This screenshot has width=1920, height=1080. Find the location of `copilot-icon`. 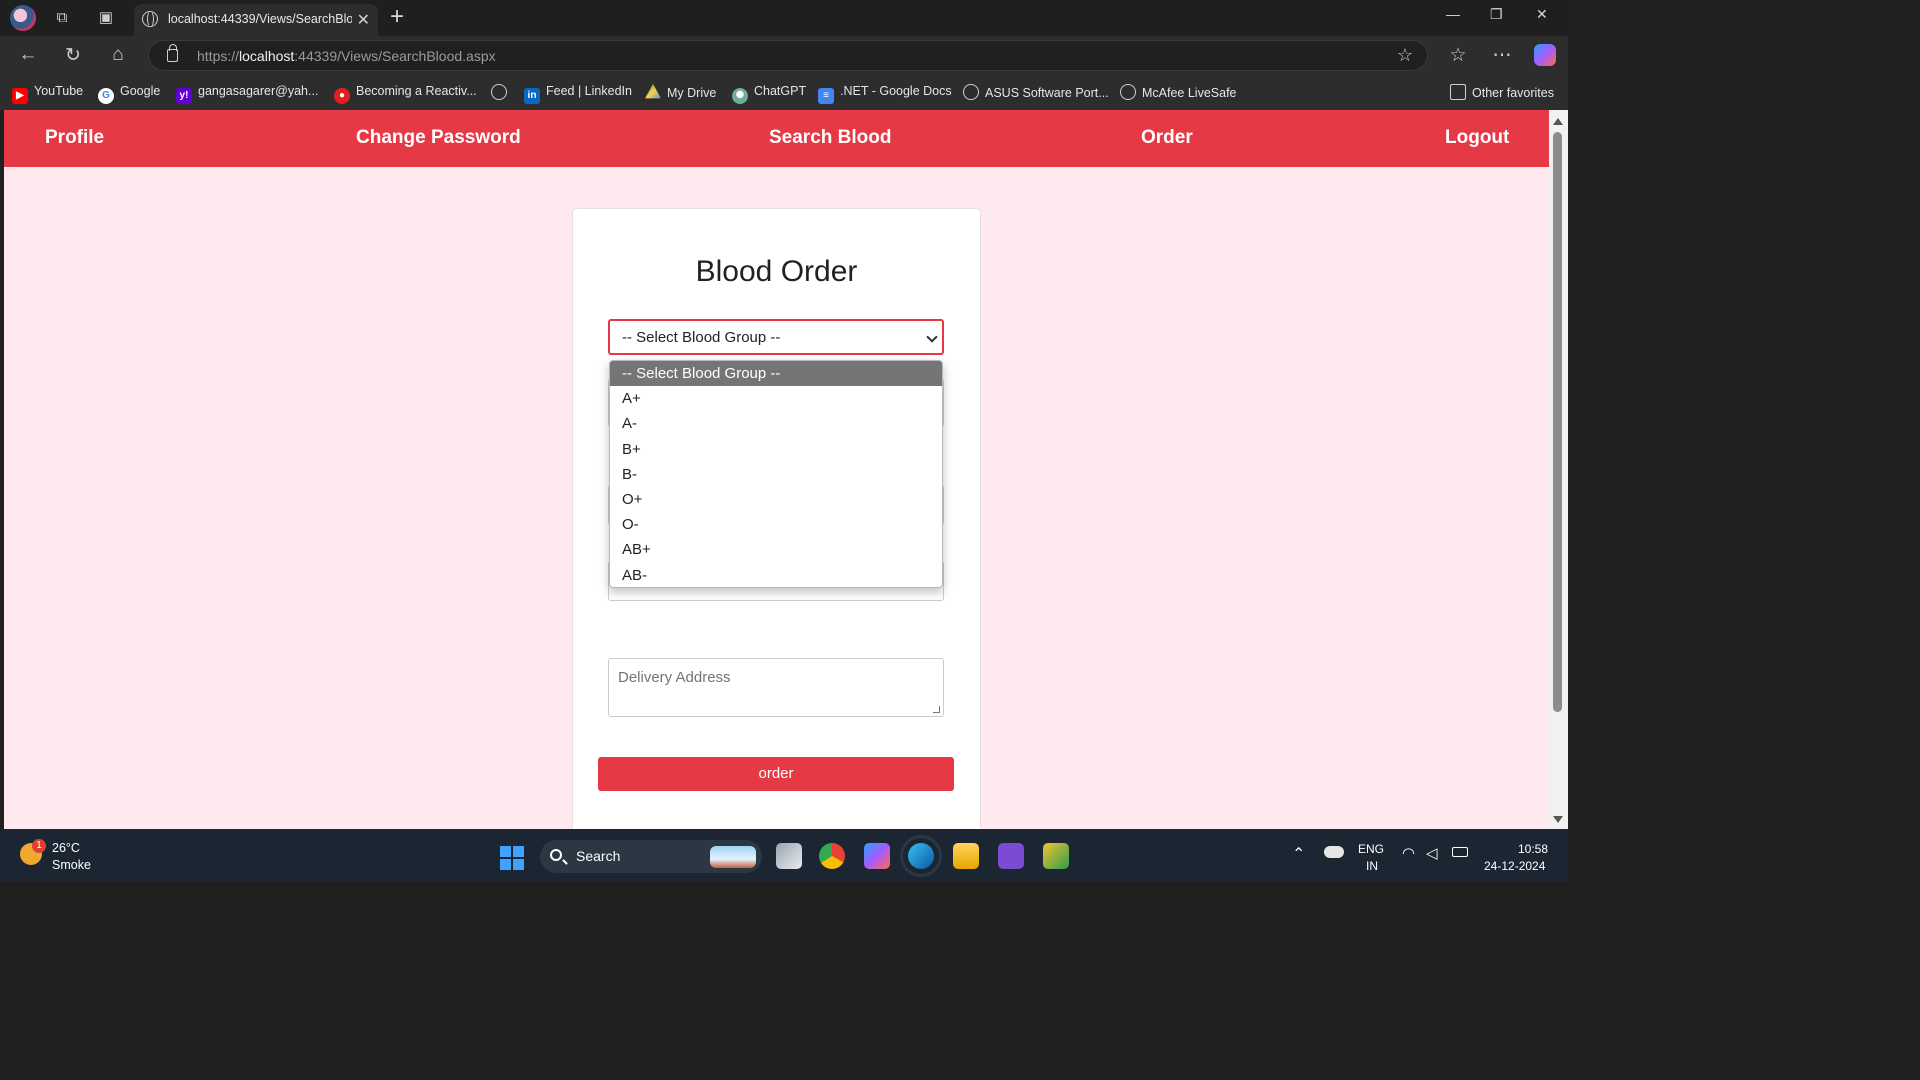

copilot-icon is located at coordinates (1545, 55).